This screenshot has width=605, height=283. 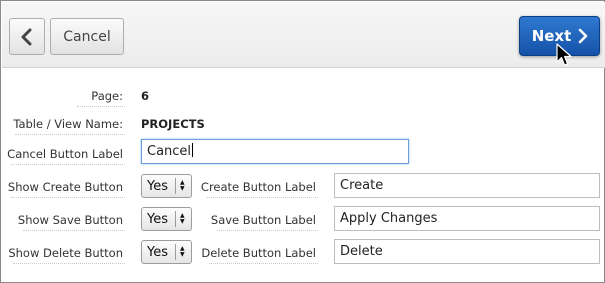 I want to click on delete-button-label-input-value: Delete, so click(x=361, y=251).